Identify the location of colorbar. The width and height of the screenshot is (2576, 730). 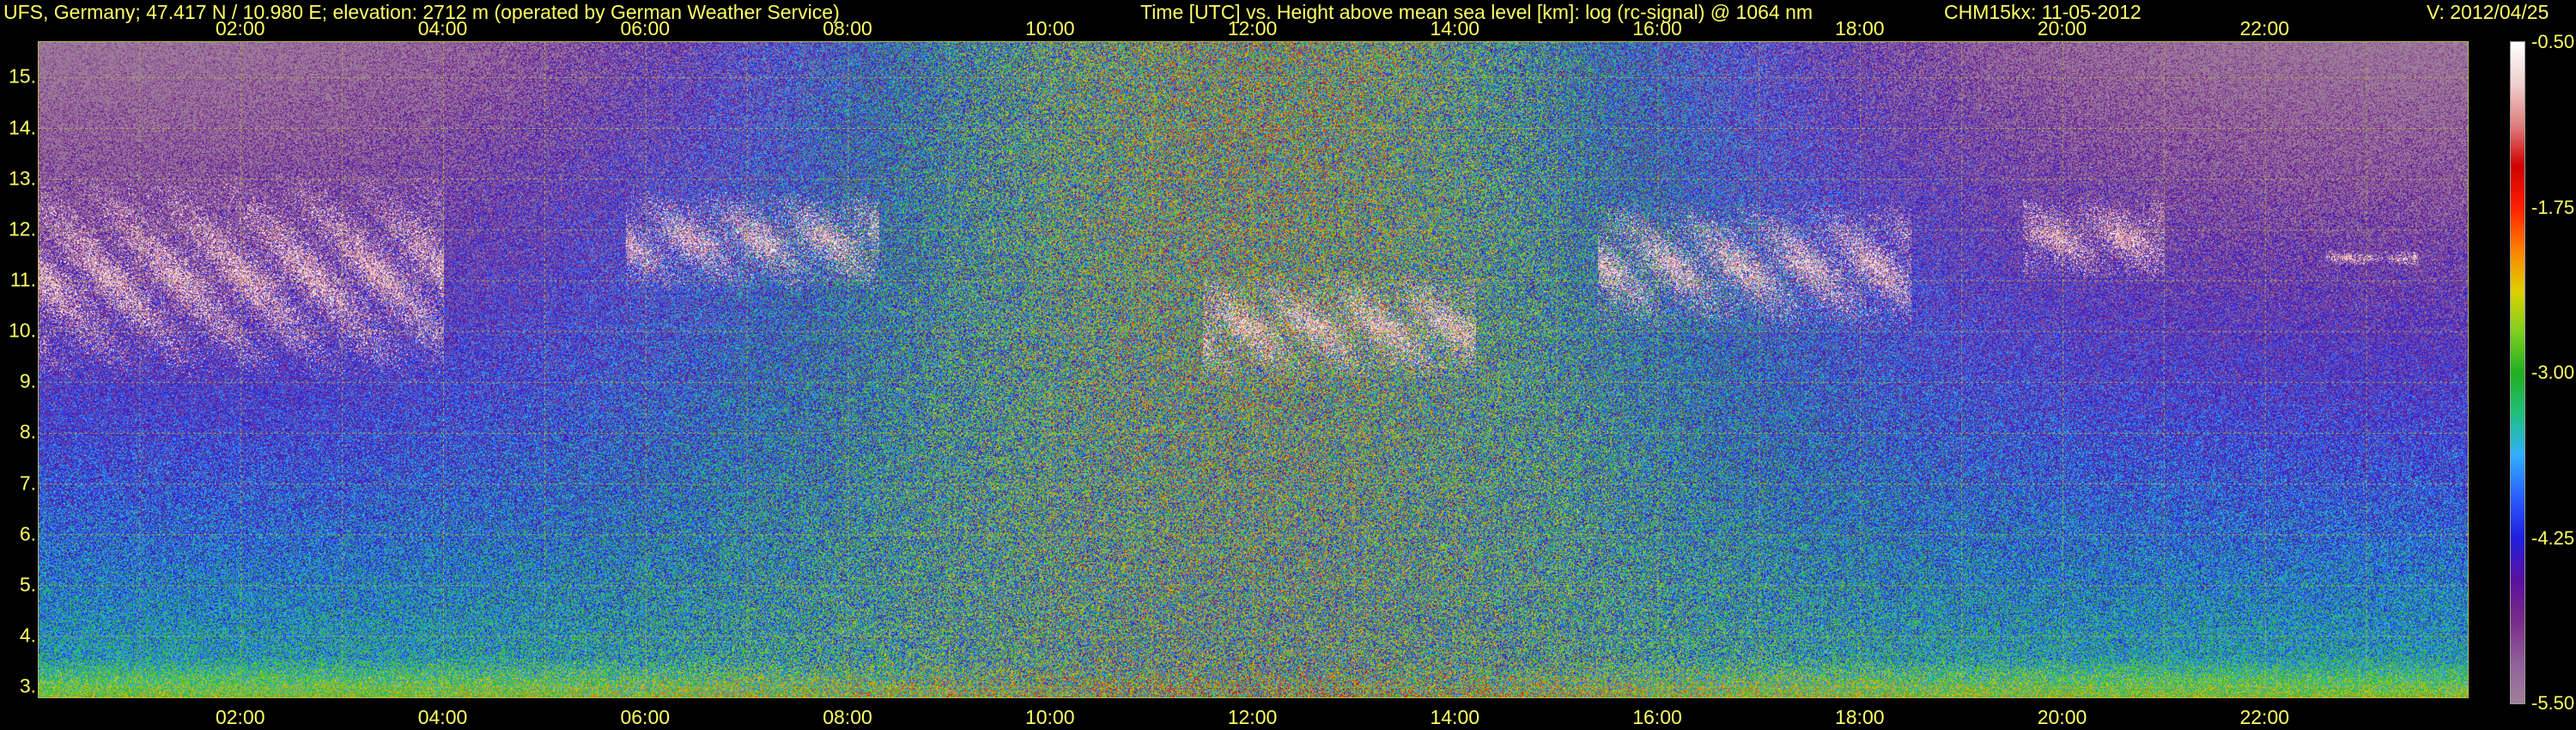
(2517, 372).